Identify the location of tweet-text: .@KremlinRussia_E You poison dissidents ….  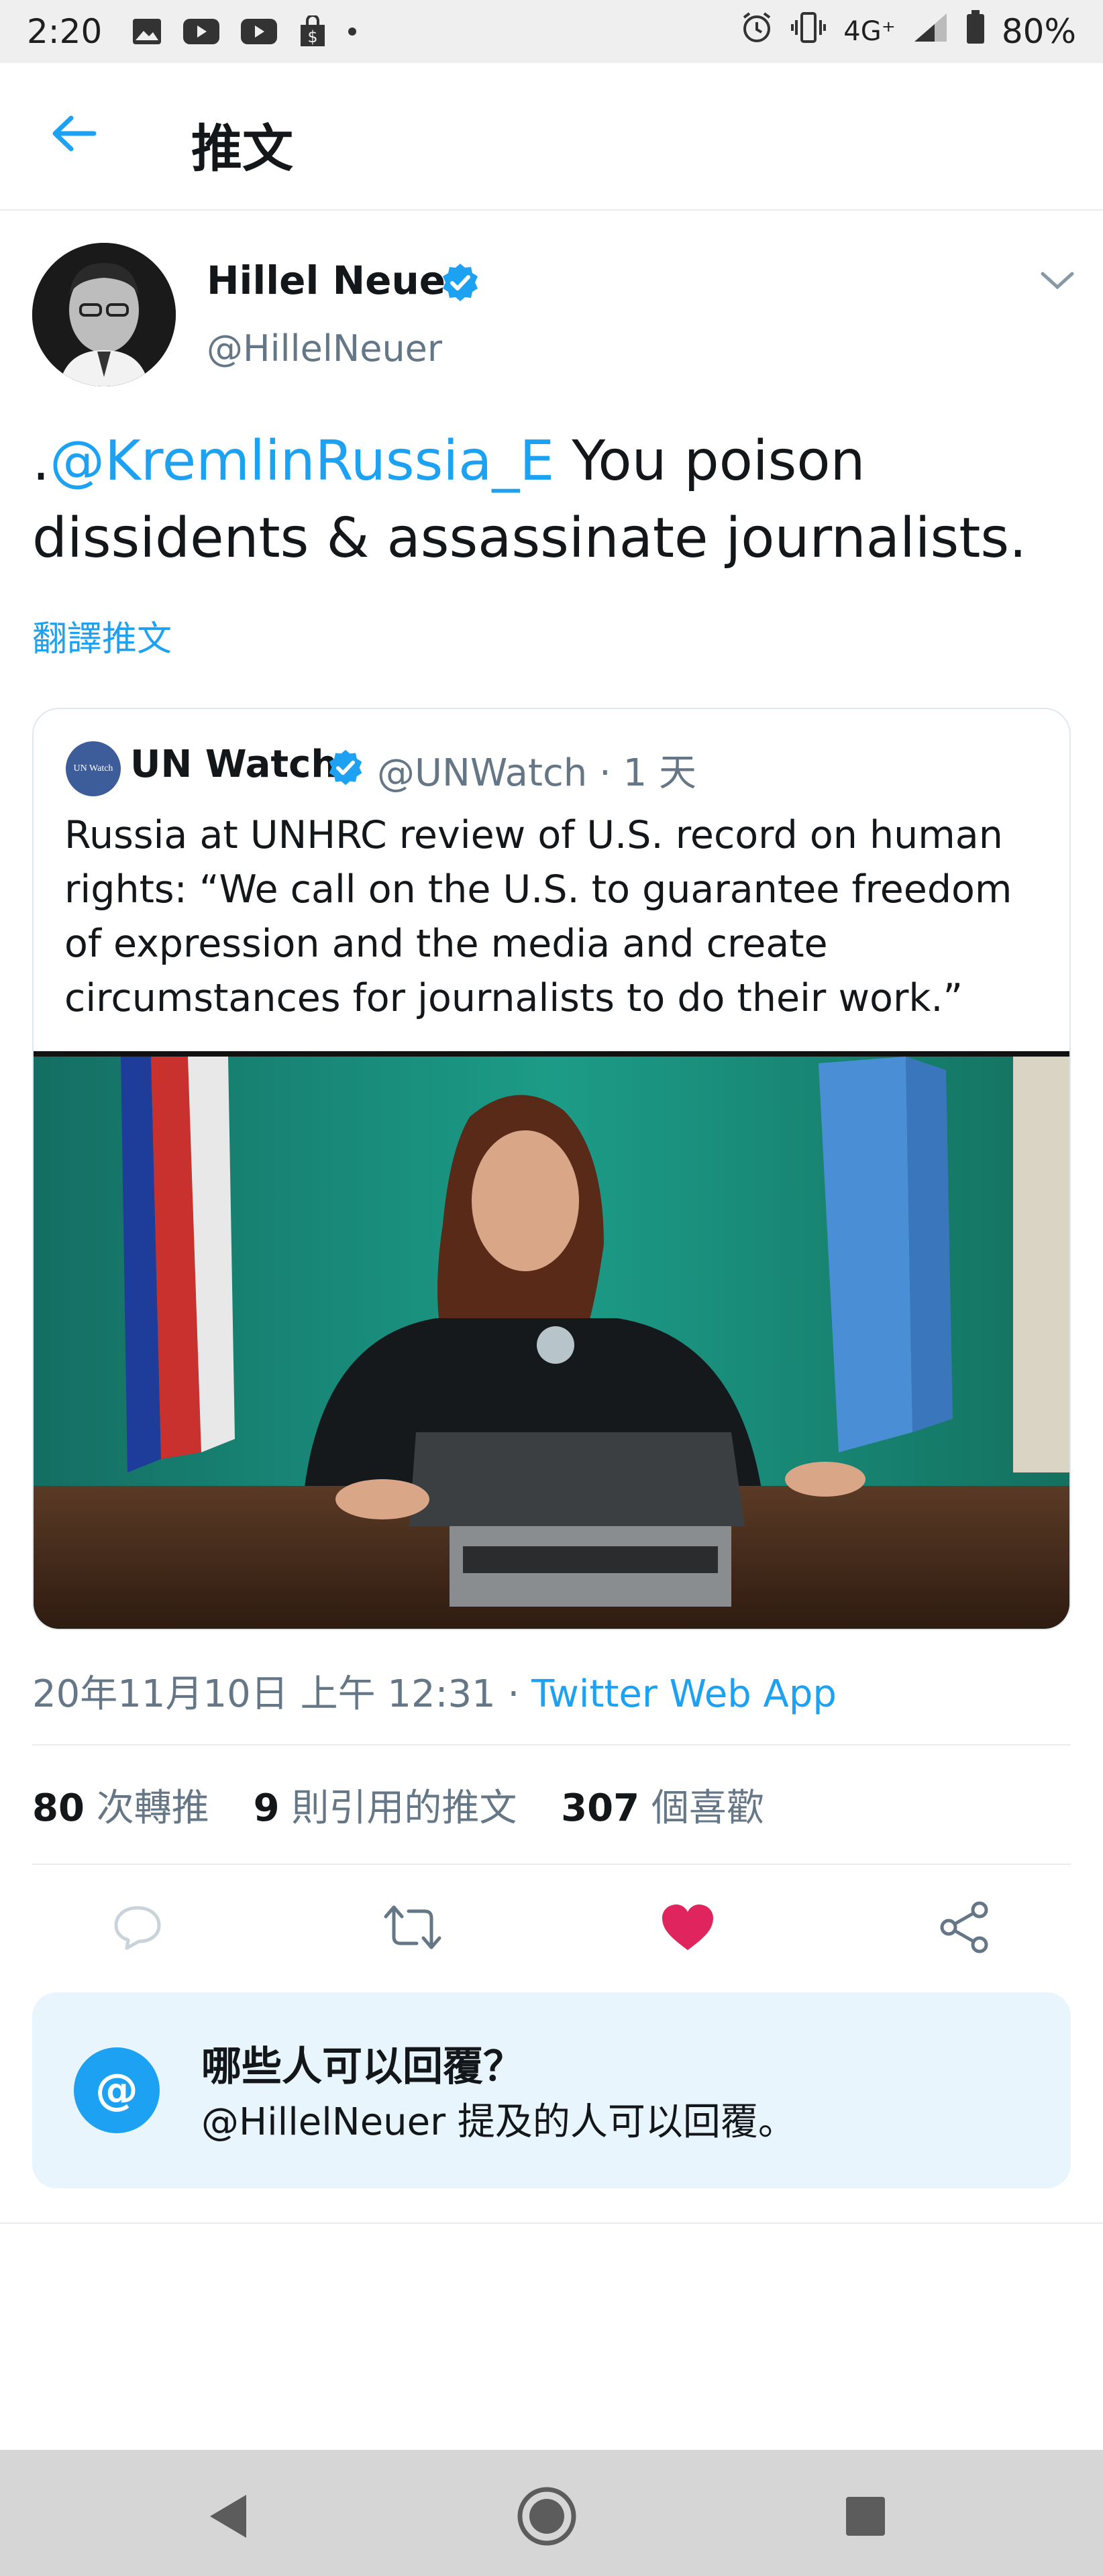
(555, 500).